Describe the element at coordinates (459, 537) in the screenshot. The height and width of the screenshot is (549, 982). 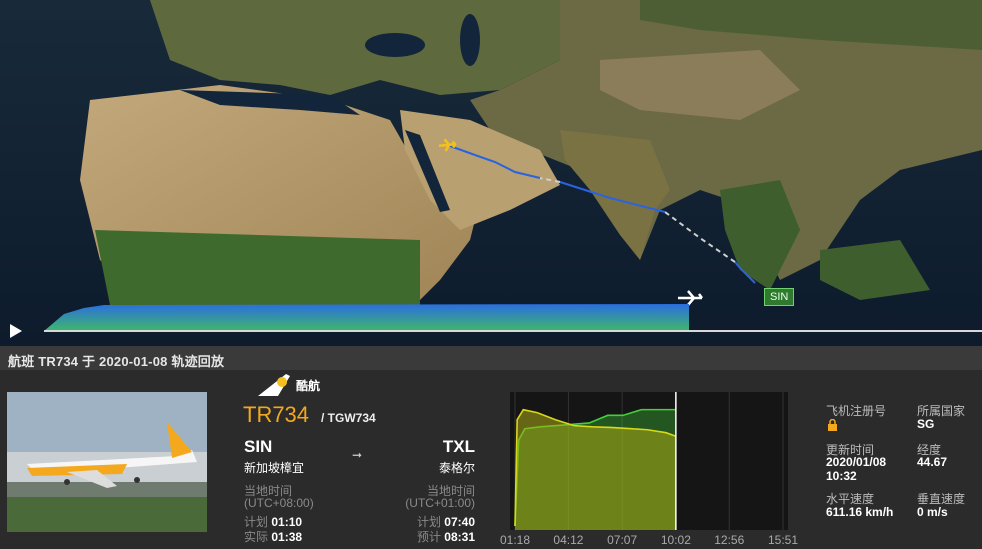
I see `arrival-estimated-time: 08:31` at that location.